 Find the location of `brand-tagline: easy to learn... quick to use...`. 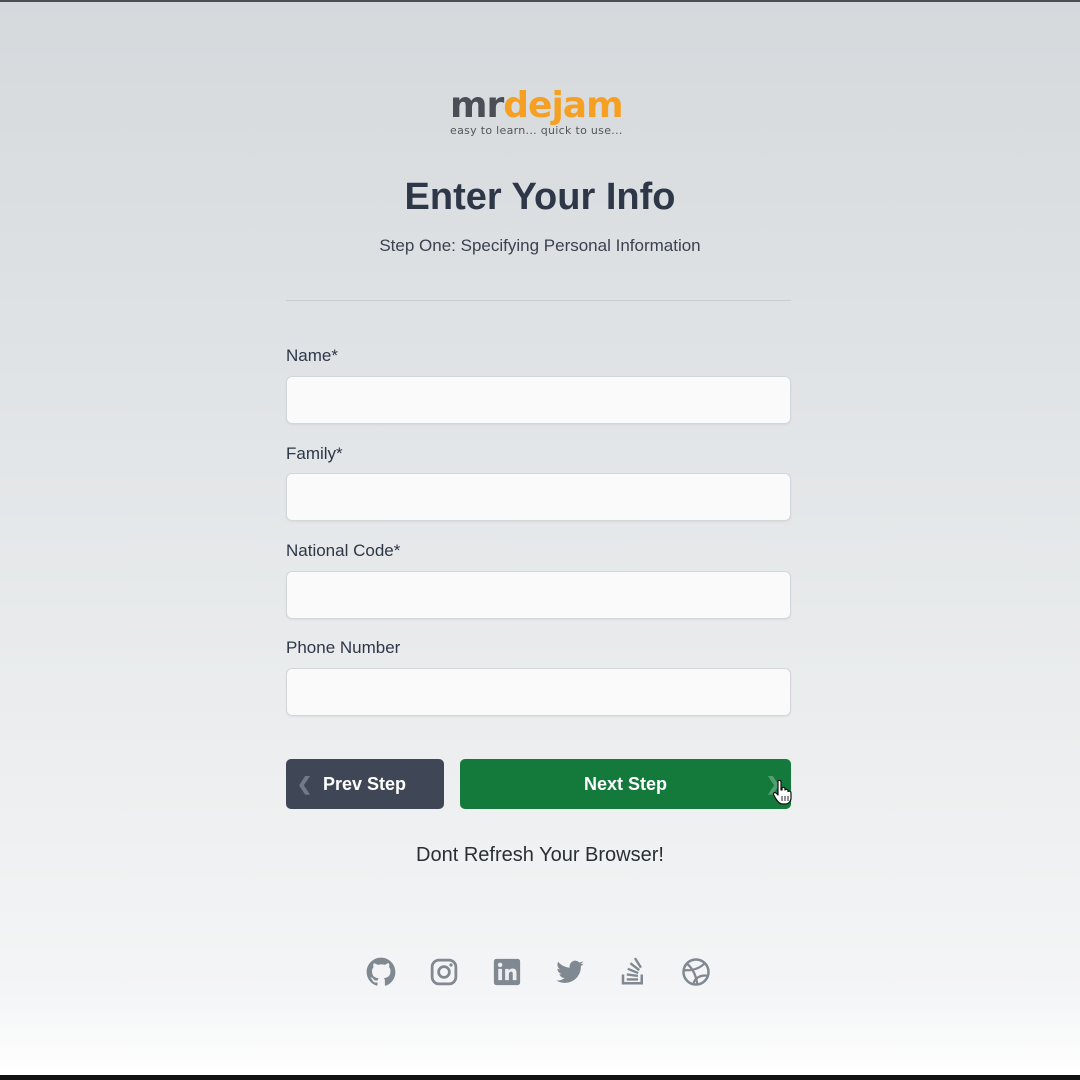

brand-tagline: easy to learn... quick to use... is located at coordinates (536, 130).